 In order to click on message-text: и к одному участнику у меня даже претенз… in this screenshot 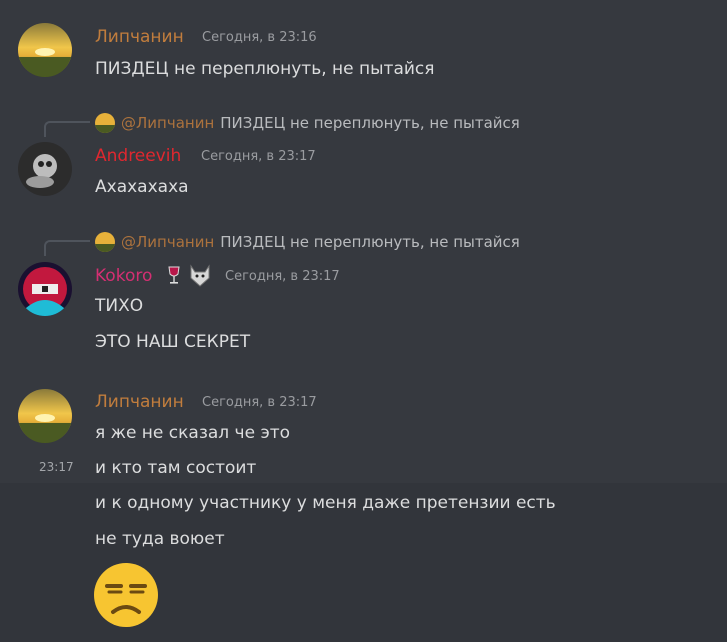, I will do `click(325, 503)`.